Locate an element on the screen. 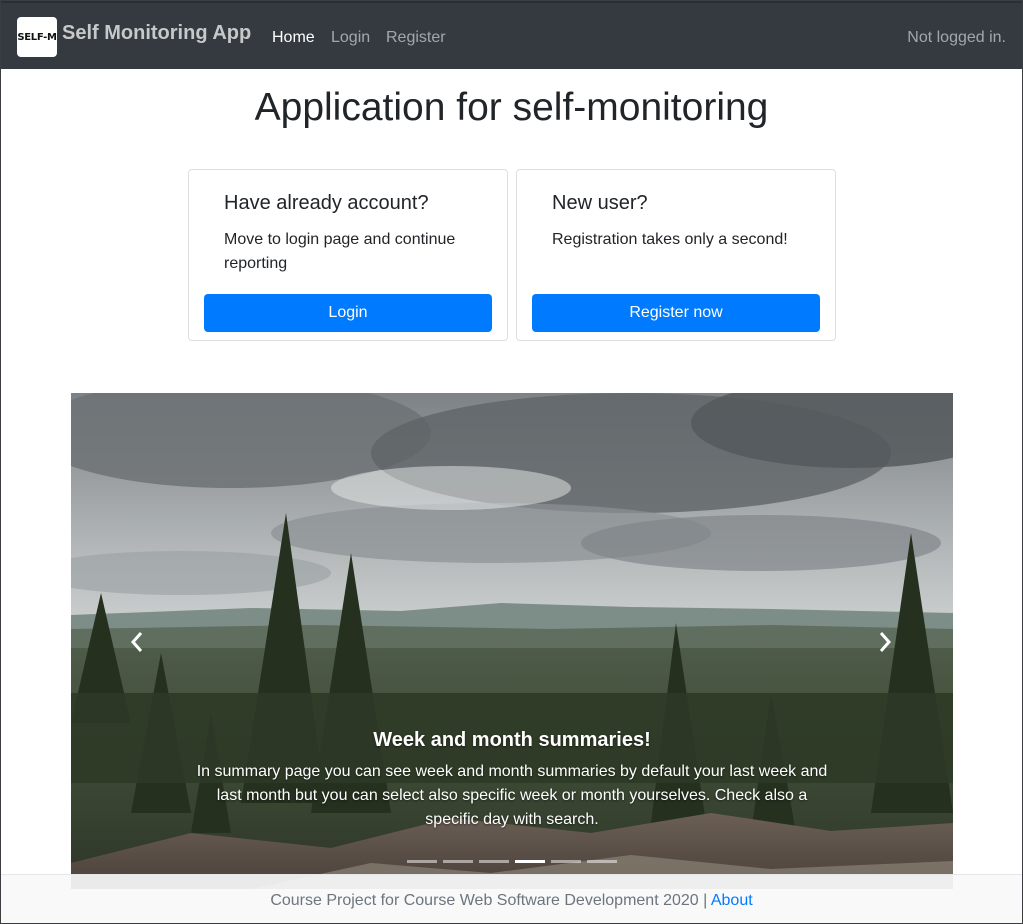  nav-link-register: Register is located at coordinates (416, 38).